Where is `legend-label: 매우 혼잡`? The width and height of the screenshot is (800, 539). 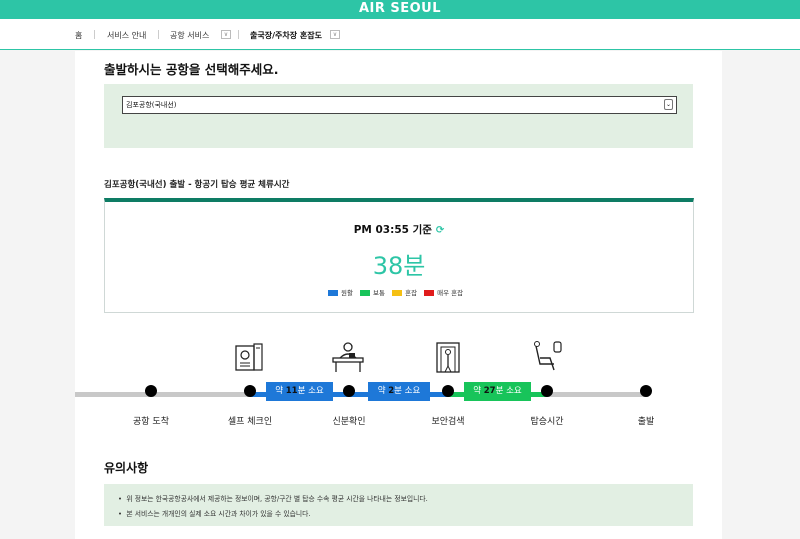
legend-label: 매우 혼잡 is located at coordinates (450, 293).